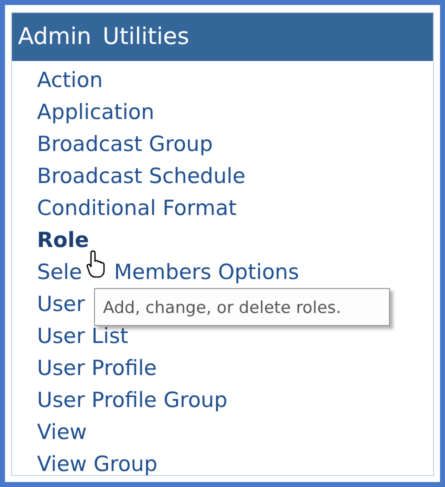 The image size is (445, 487). I want to click on menu-link: Role, so click(235, 240).